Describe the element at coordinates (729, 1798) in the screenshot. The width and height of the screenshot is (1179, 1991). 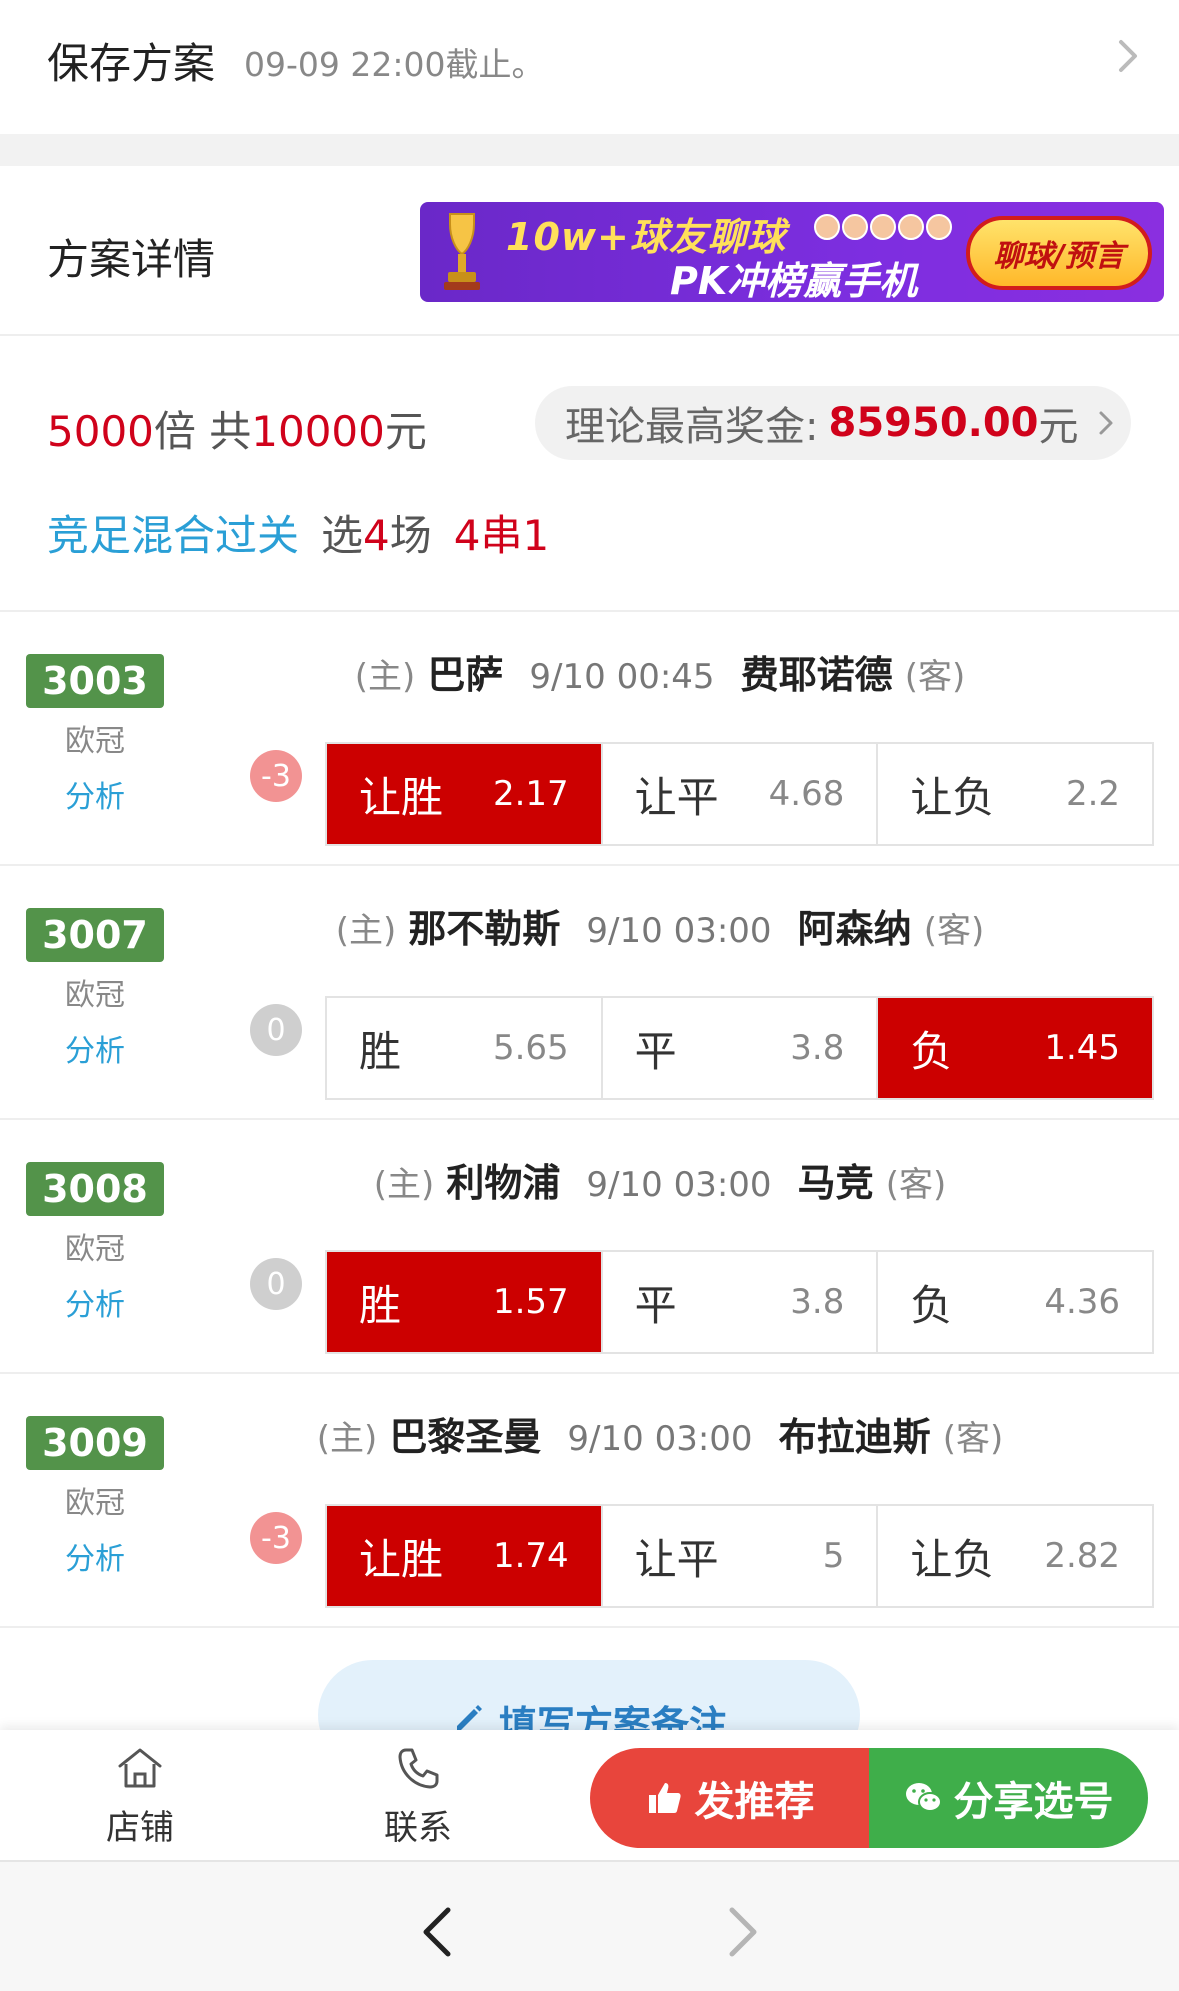
I see `recommend-button: 发推荐` at that location.